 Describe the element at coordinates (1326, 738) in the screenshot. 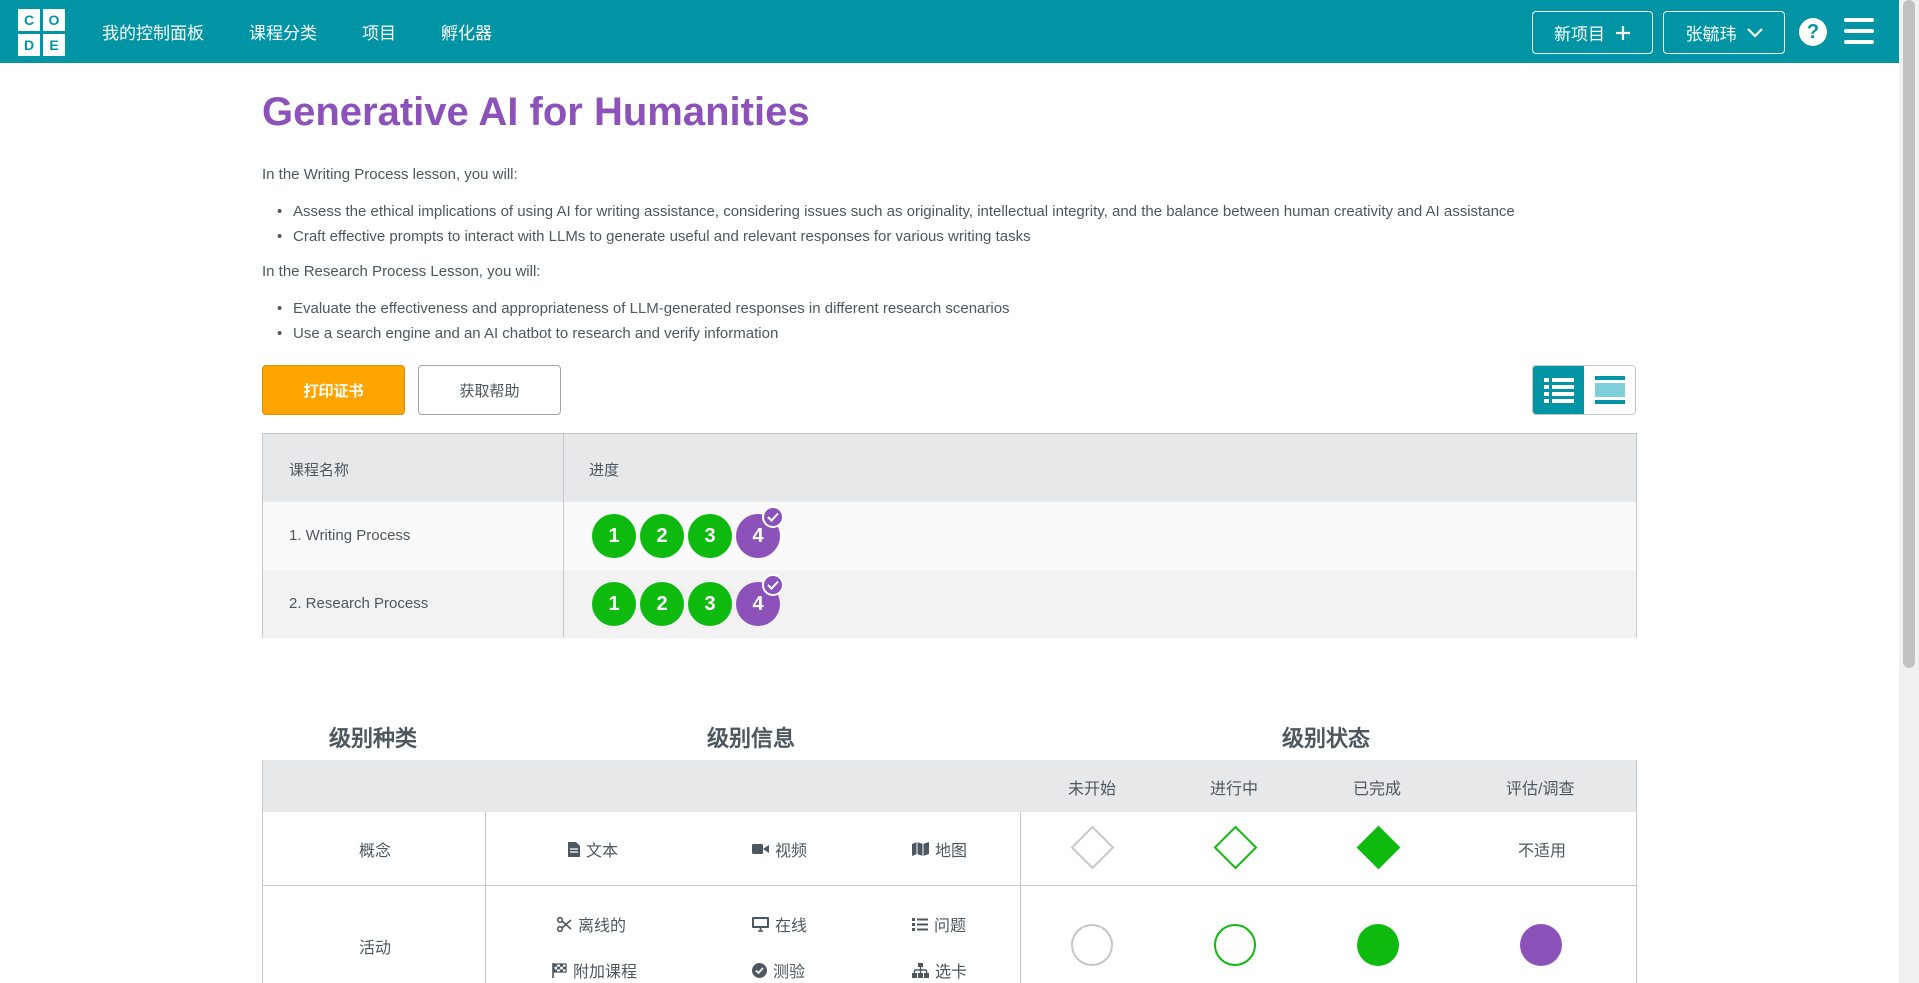

I see `key-heading-status: 级别状态` at that location.